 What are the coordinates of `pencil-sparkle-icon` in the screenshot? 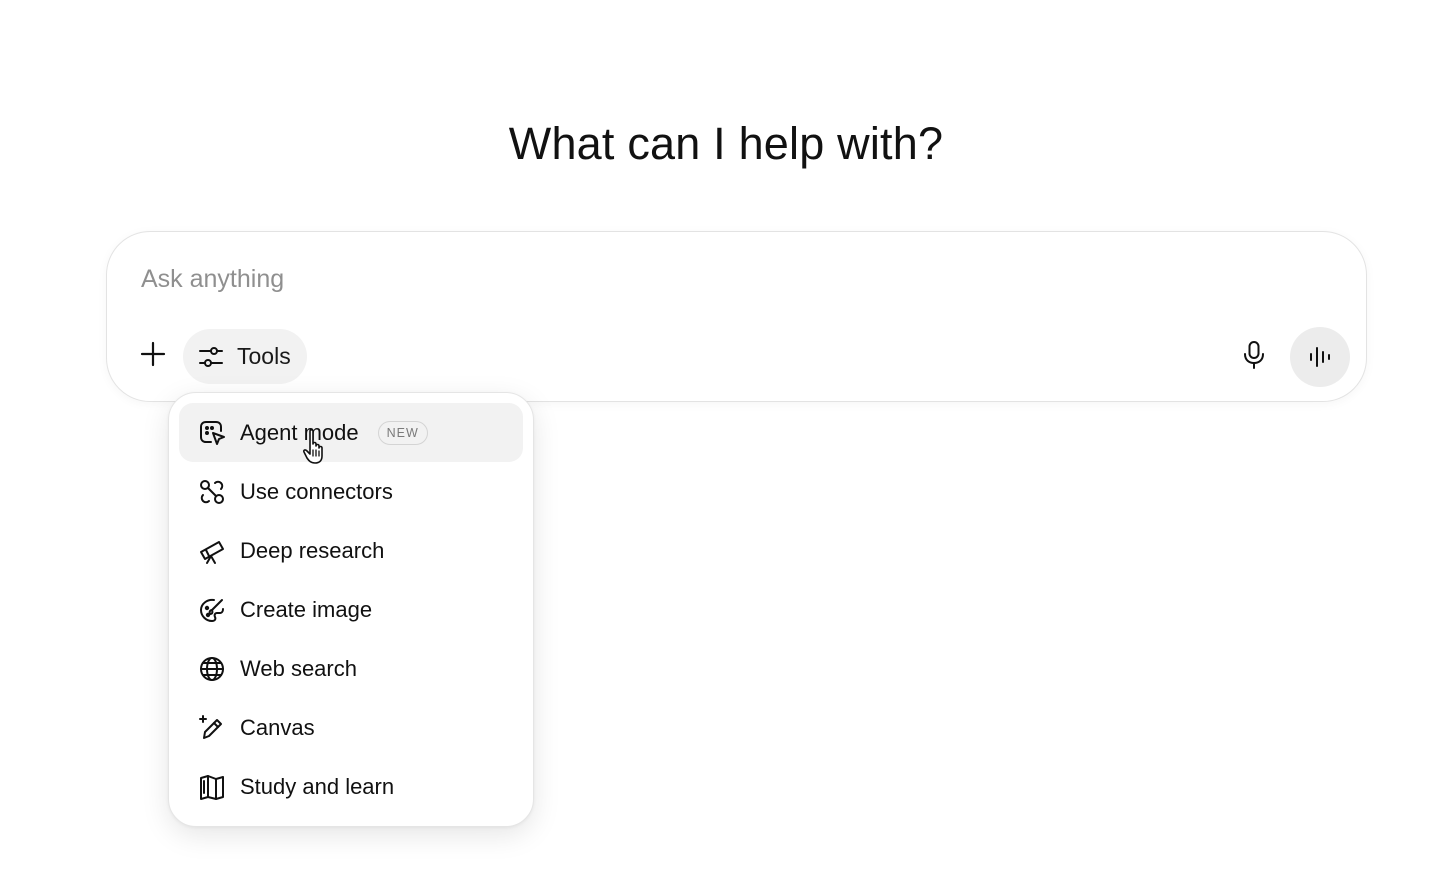 It's located at (212, 728).